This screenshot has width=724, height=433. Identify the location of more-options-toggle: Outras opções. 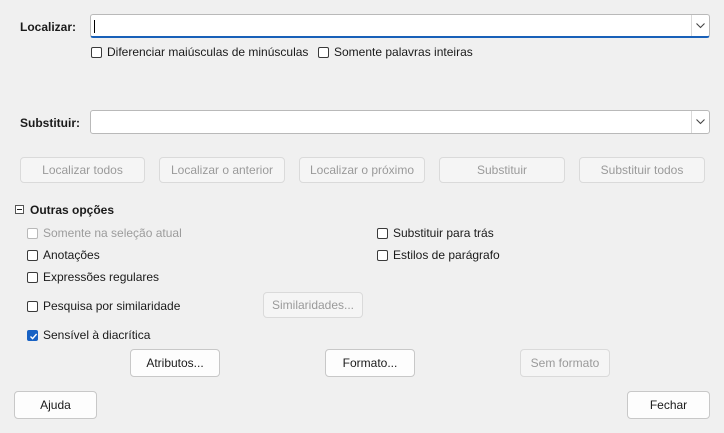
(65, 210).